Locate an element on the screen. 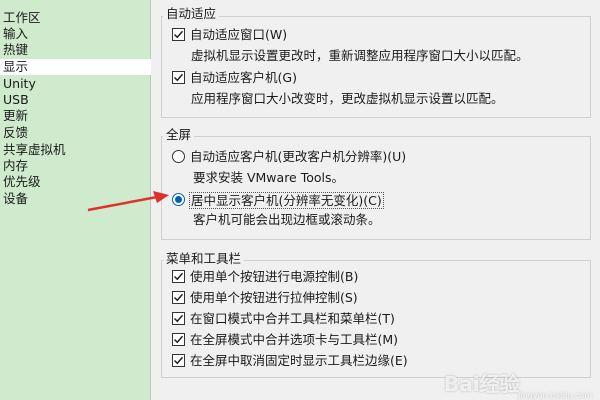 The image size is (600, 400). single-power-button-checkbox is located at coordinates (178, 276).